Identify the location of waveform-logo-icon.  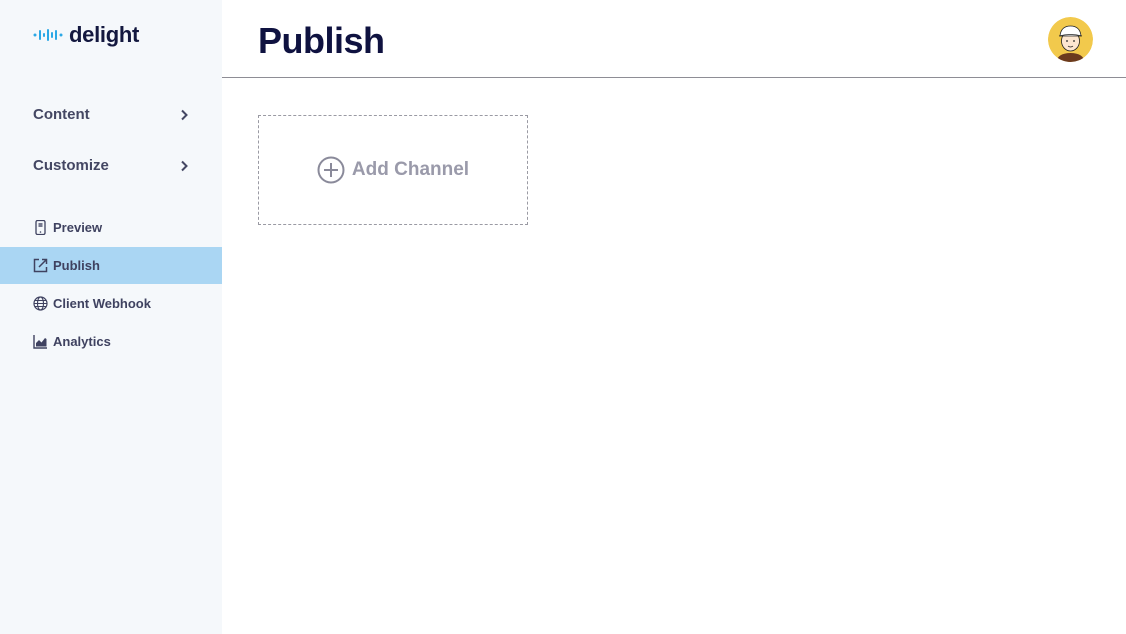
(48, 35).